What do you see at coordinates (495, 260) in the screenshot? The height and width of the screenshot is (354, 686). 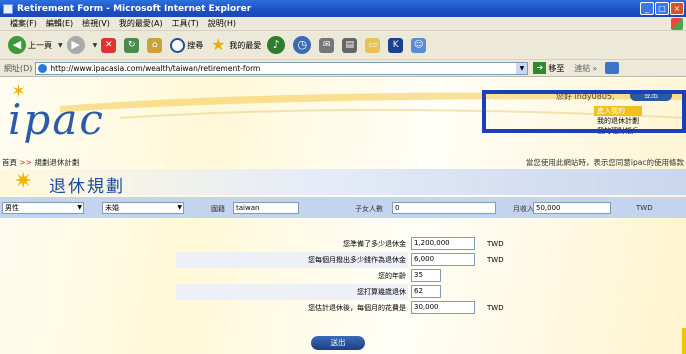 I see `monthly-contribution-unit: TWD` at bounding box center [495, 260].